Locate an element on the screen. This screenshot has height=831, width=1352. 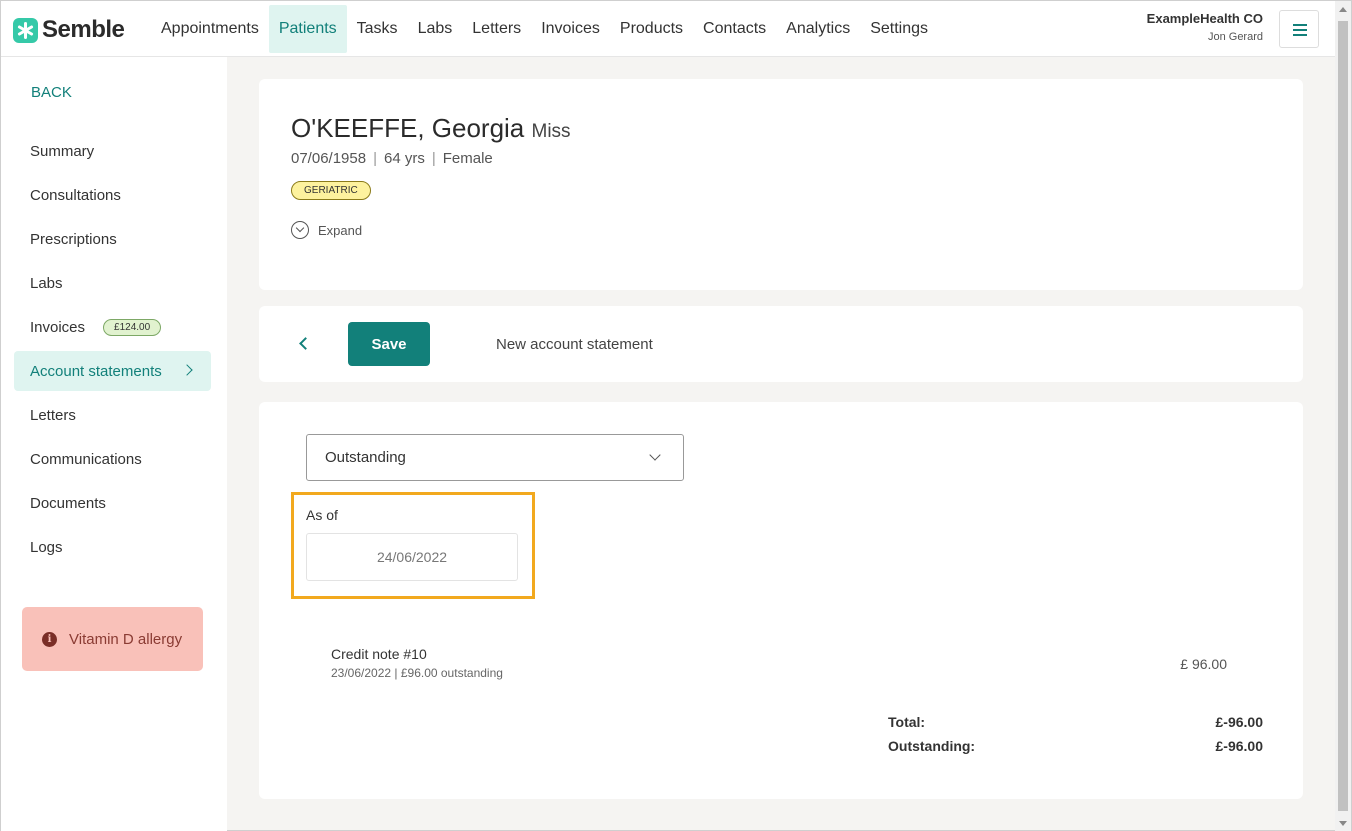
sidebar-item-label: Labs is located at coordinates (46, 283).